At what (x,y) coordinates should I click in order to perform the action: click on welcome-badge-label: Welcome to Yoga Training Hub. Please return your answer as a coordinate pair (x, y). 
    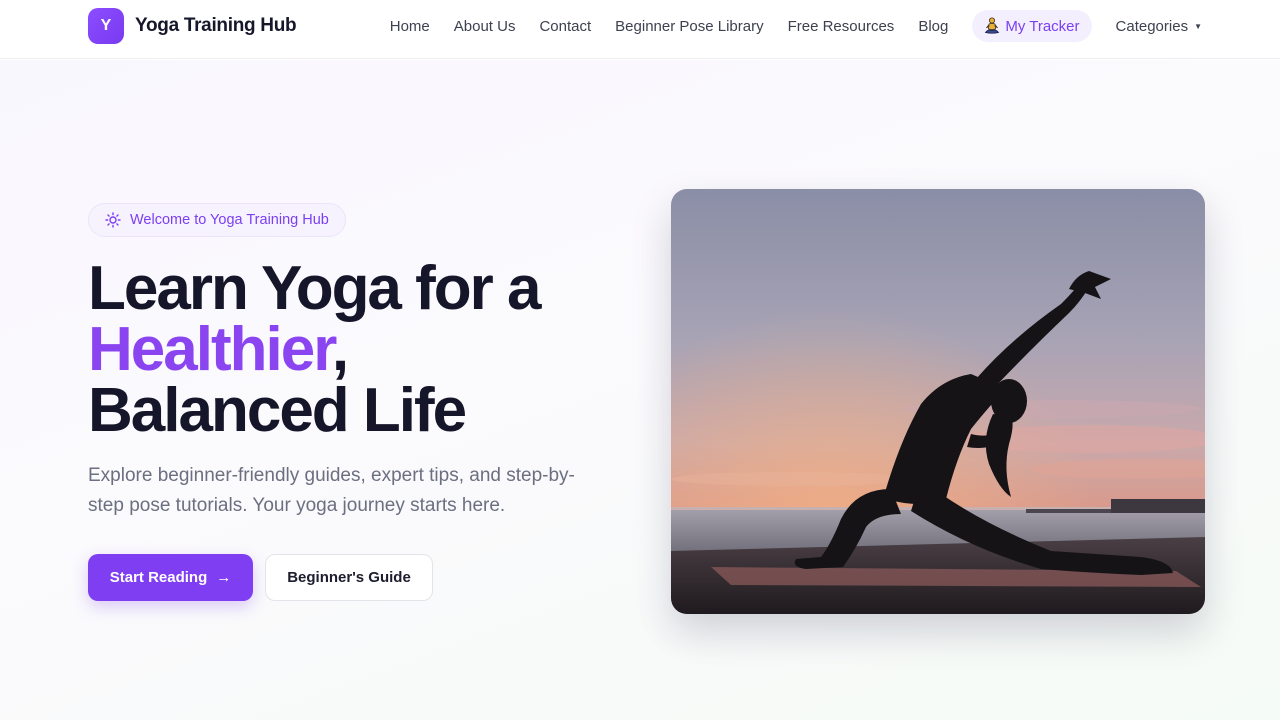
    Looking at the image, I should click on (229, 220).